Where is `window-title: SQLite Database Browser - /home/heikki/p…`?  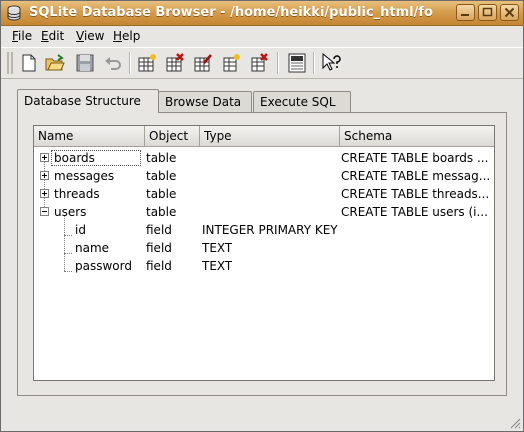 window-title: SQLite Database Browser - /home/heikki/p… is located at coordinates (231, 12).